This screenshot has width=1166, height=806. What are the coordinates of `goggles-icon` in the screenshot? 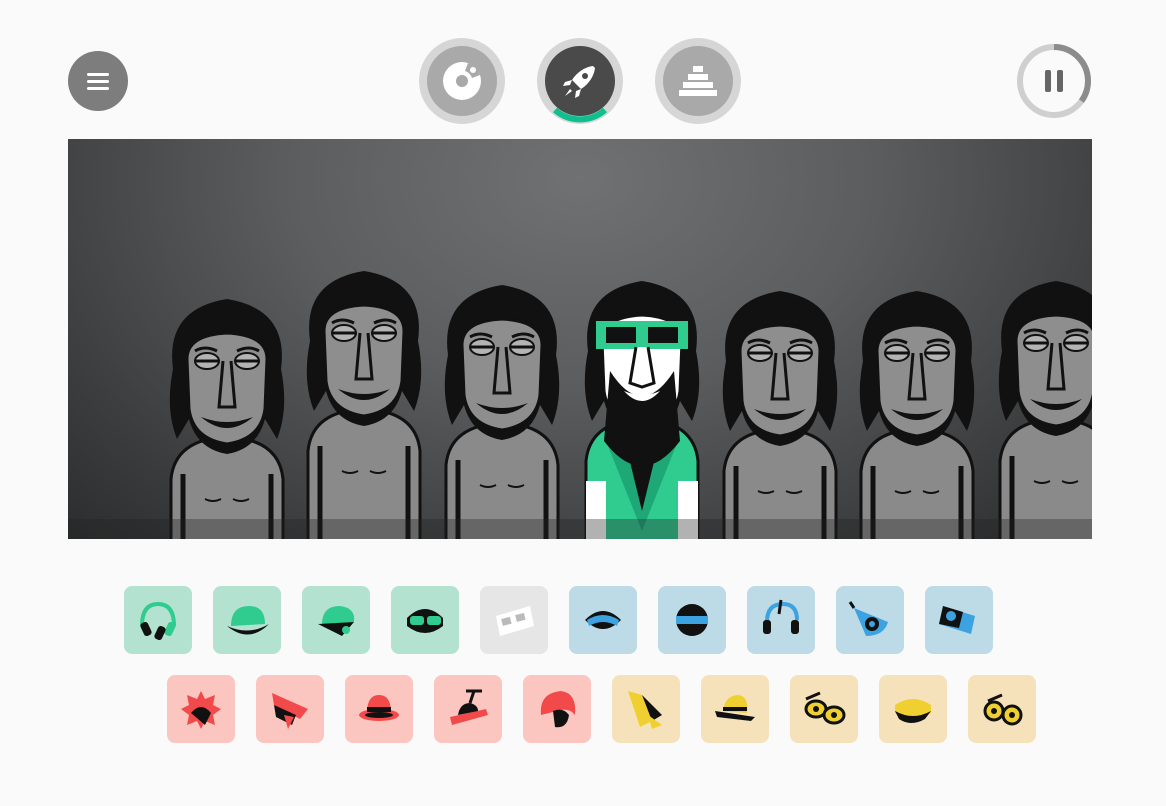 It's located at (425, 621).